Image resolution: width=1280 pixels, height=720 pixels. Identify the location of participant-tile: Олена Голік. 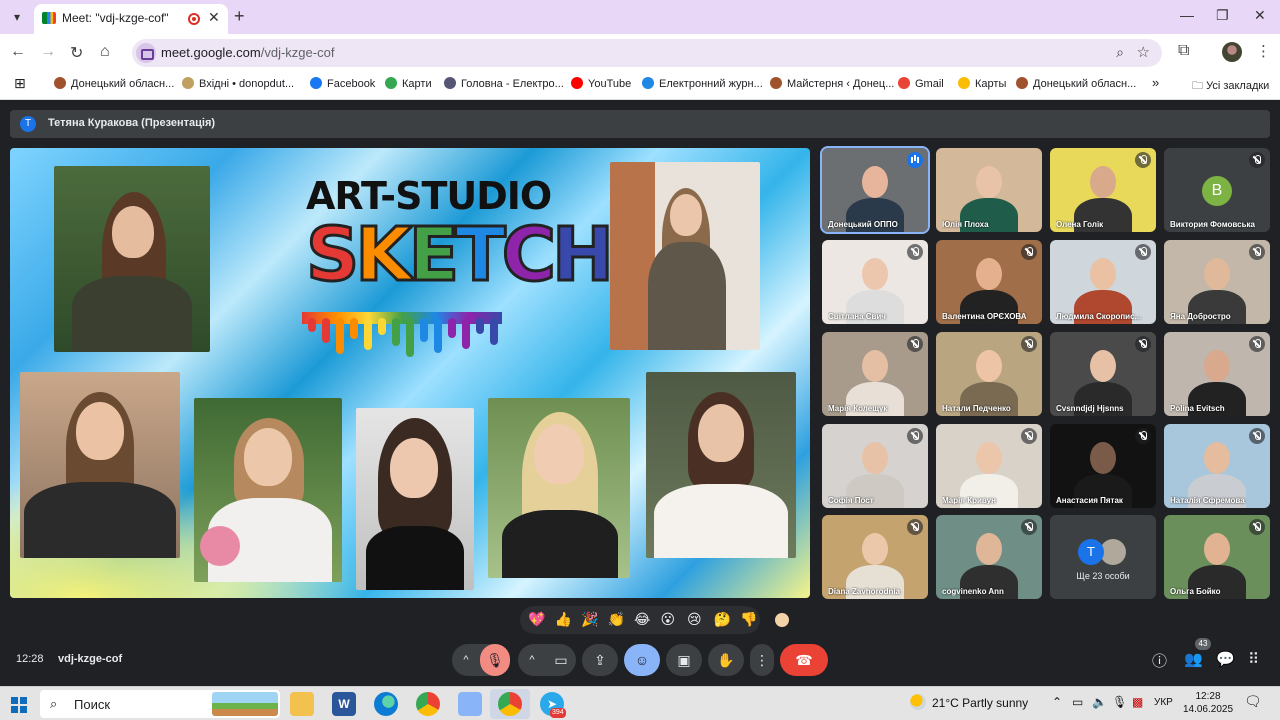
(1103, 190).